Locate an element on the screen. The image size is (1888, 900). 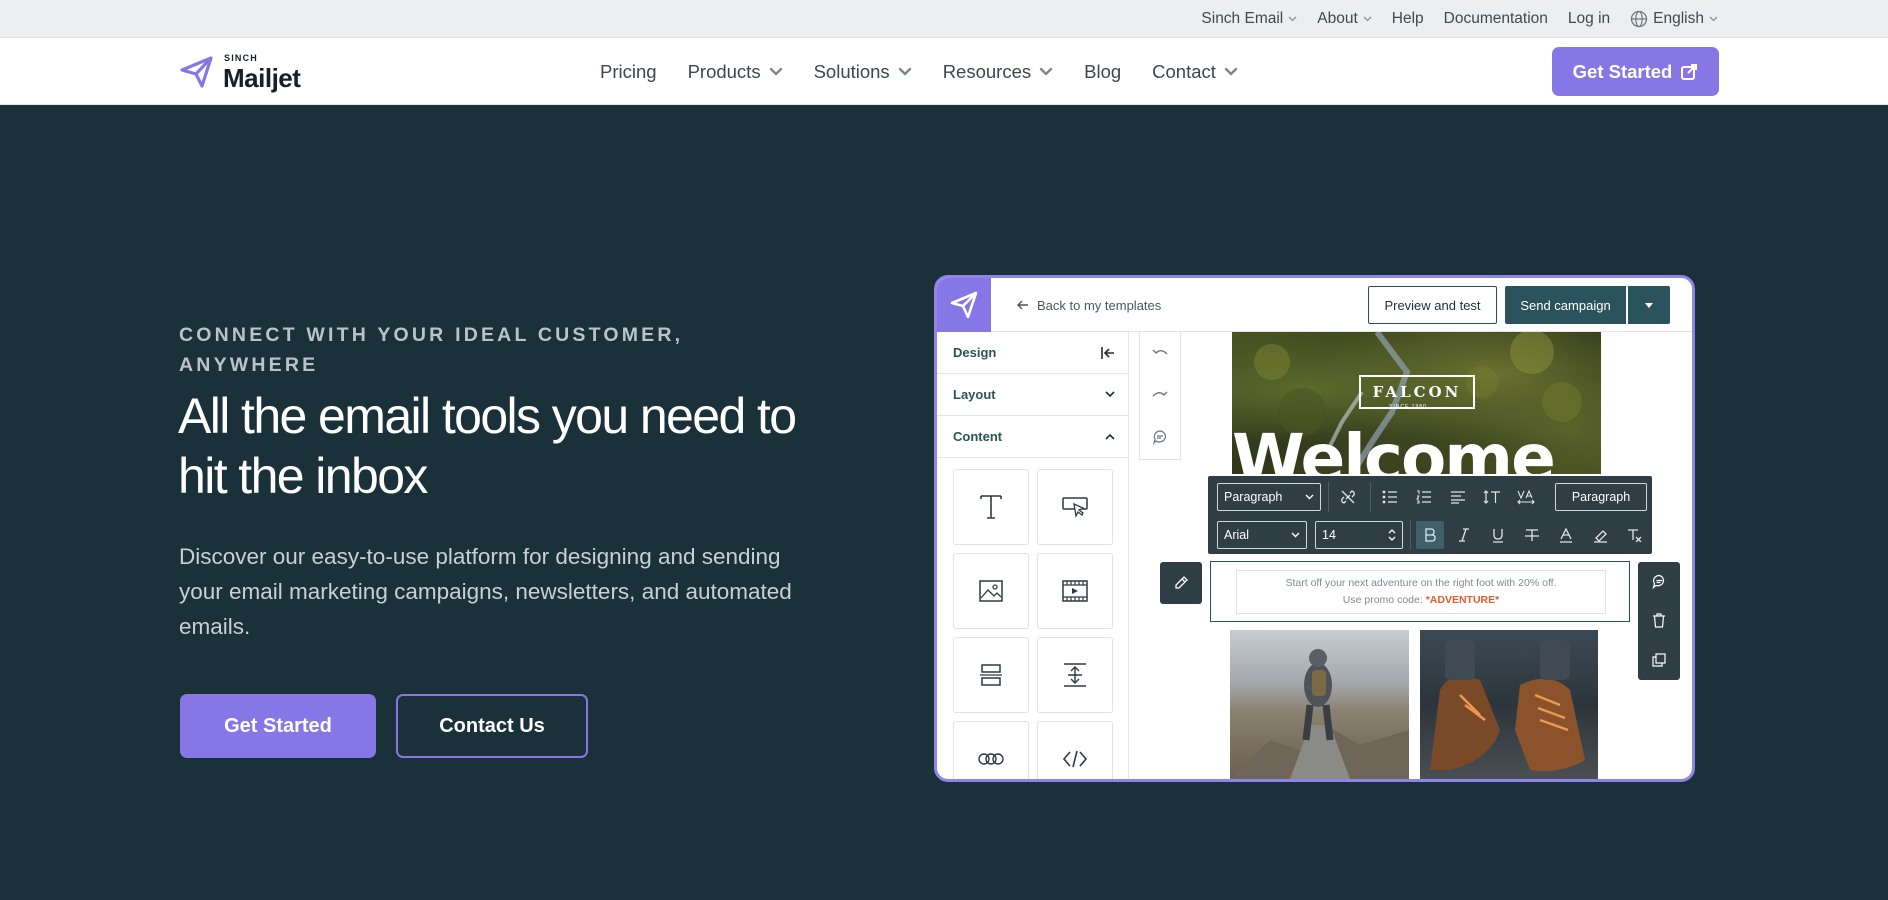
nav-link-contact: Contact is located at coordinates (1195, 72).